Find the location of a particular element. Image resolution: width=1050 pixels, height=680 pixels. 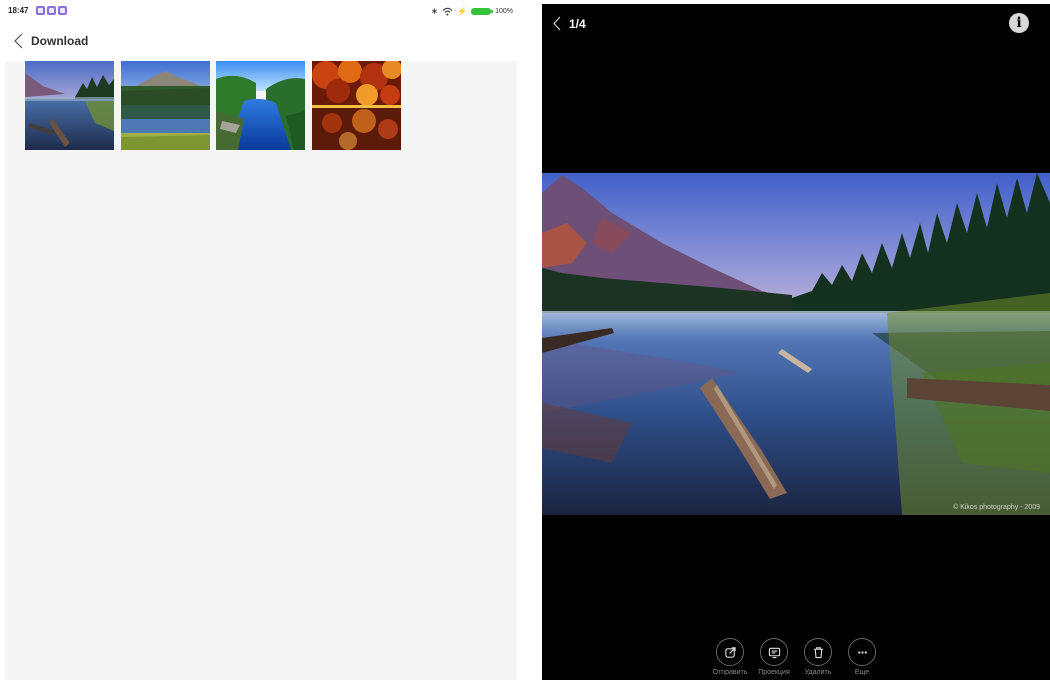

status-bar: 18:47 ∗ ⚡ 100% is located at coordinates (261, 11).